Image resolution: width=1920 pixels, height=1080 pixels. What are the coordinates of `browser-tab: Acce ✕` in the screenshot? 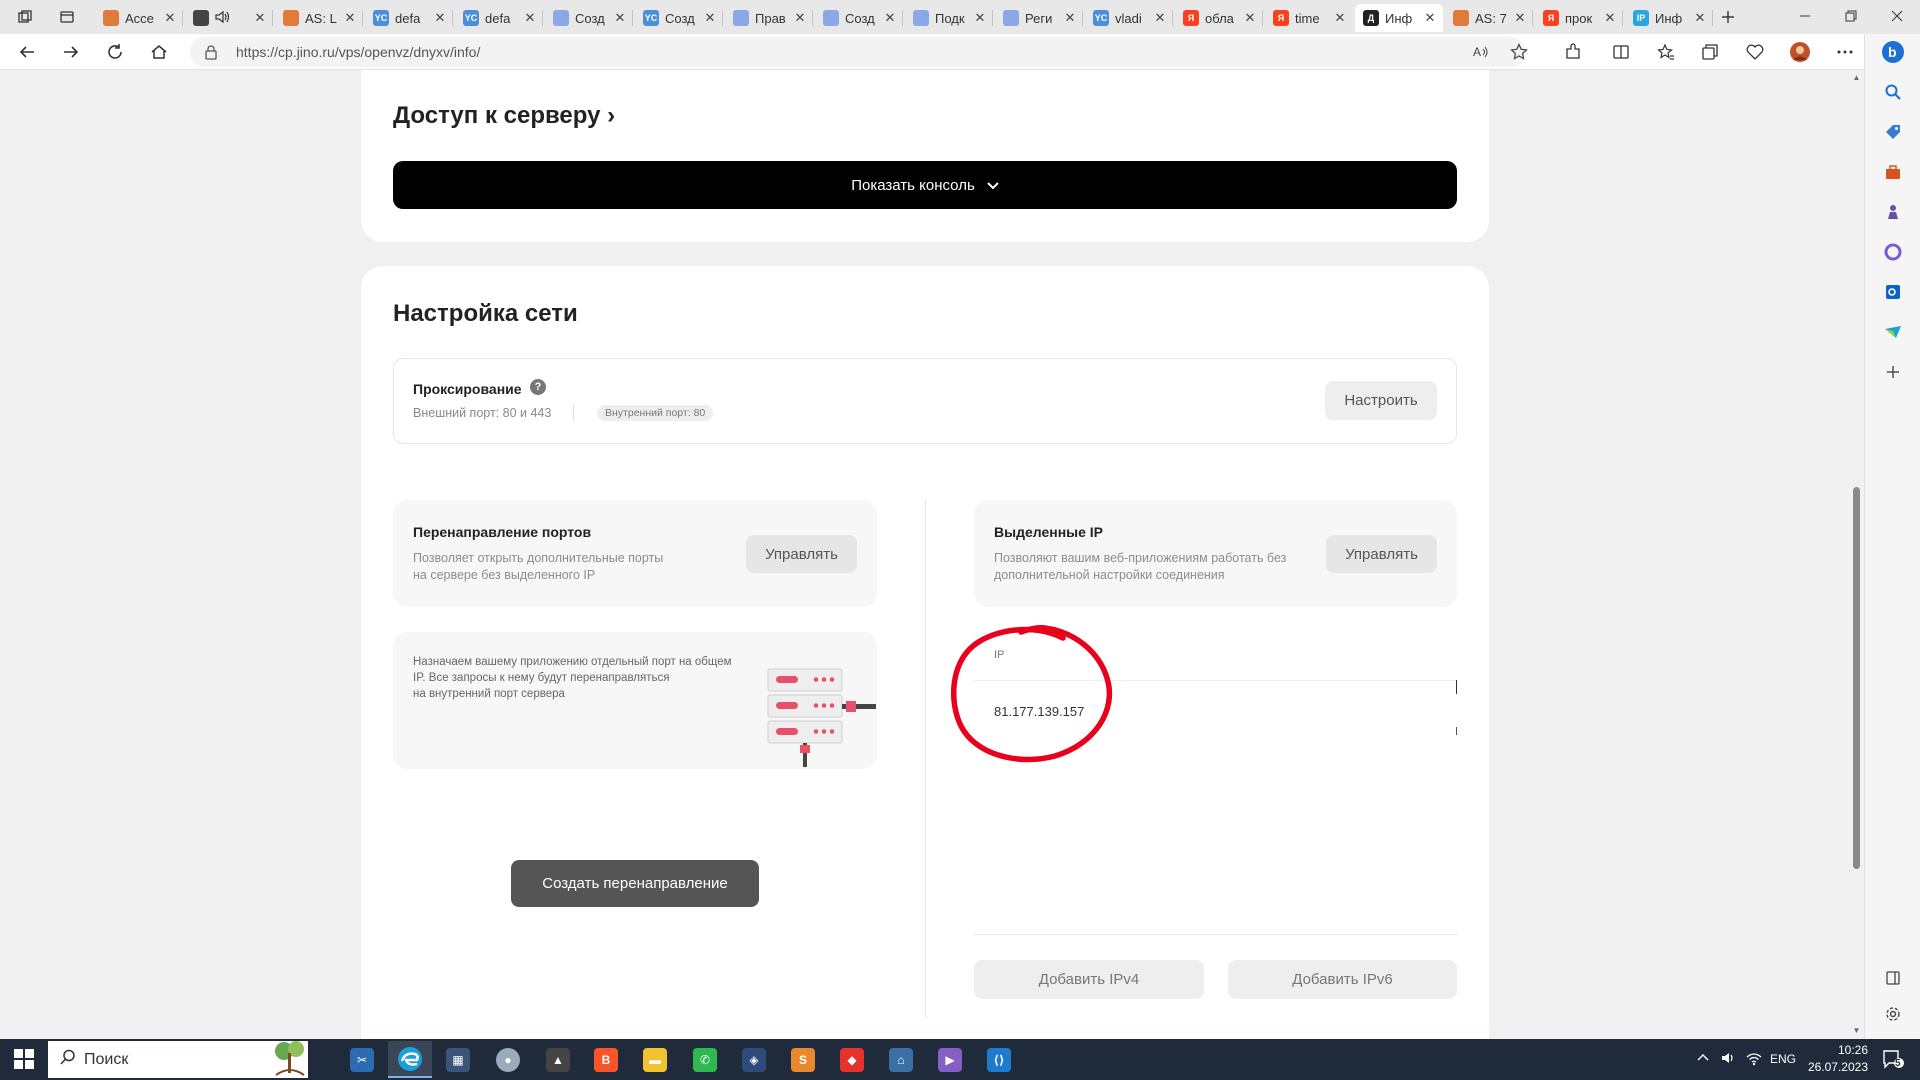 It's located at (139, 18).